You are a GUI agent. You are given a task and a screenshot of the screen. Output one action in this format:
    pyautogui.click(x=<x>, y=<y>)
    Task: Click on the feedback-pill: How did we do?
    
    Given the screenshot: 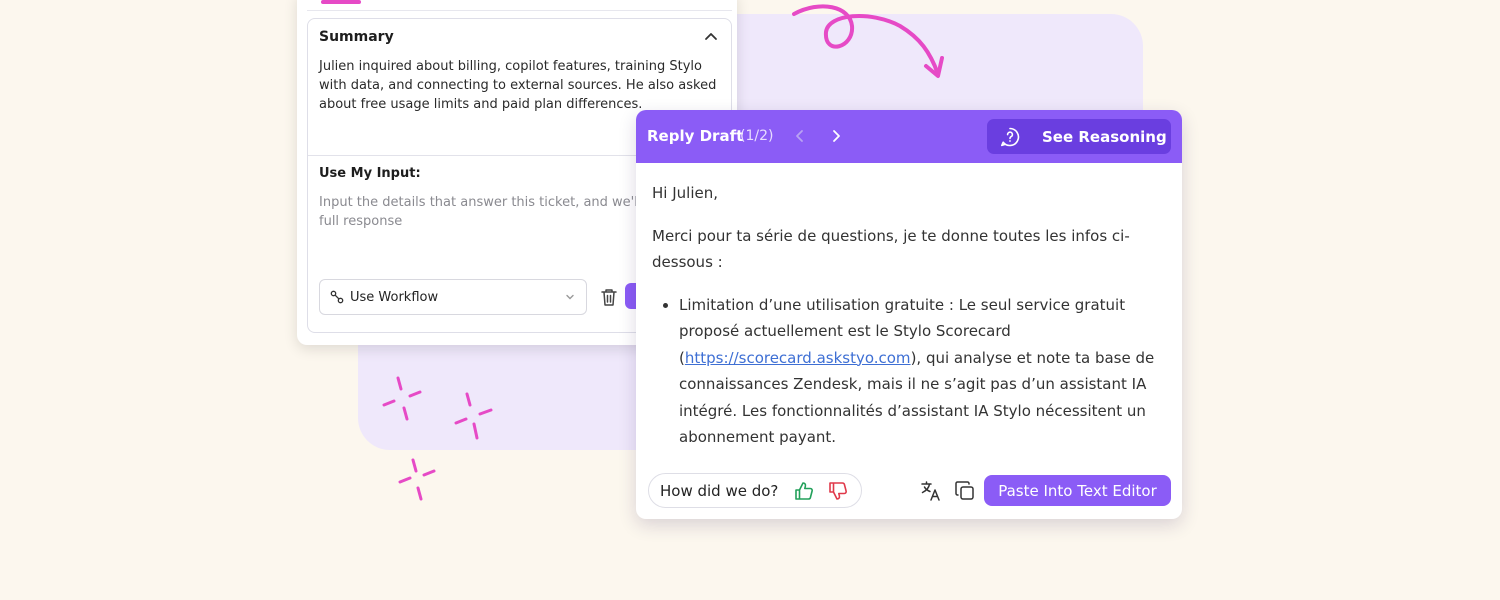 What is the action you would take?
    pyautogui.click(x=755, y=490)
    